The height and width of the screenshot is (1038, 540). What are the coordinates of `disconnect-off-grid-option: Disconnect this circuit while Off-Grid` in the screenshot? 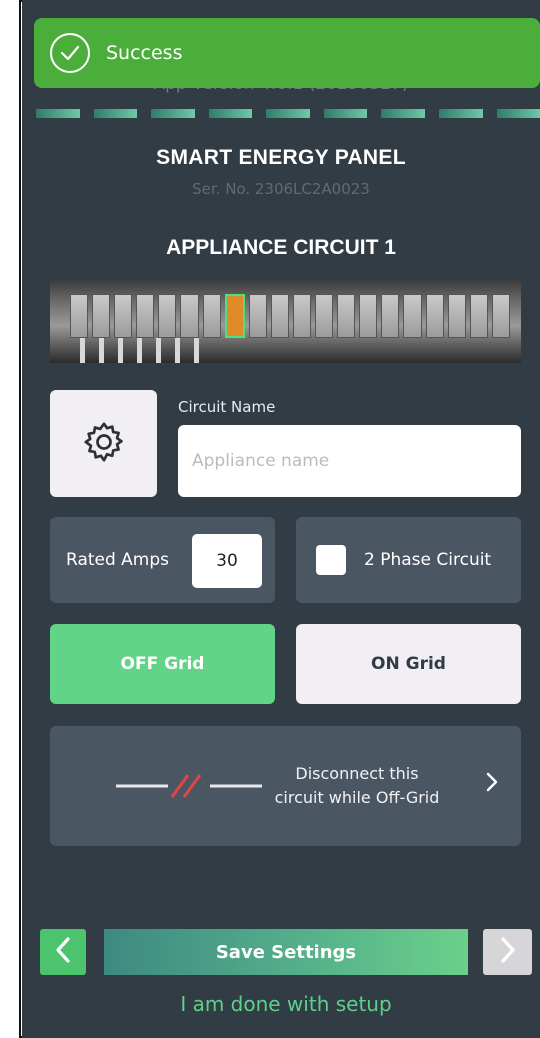 It's located at (285, 786).